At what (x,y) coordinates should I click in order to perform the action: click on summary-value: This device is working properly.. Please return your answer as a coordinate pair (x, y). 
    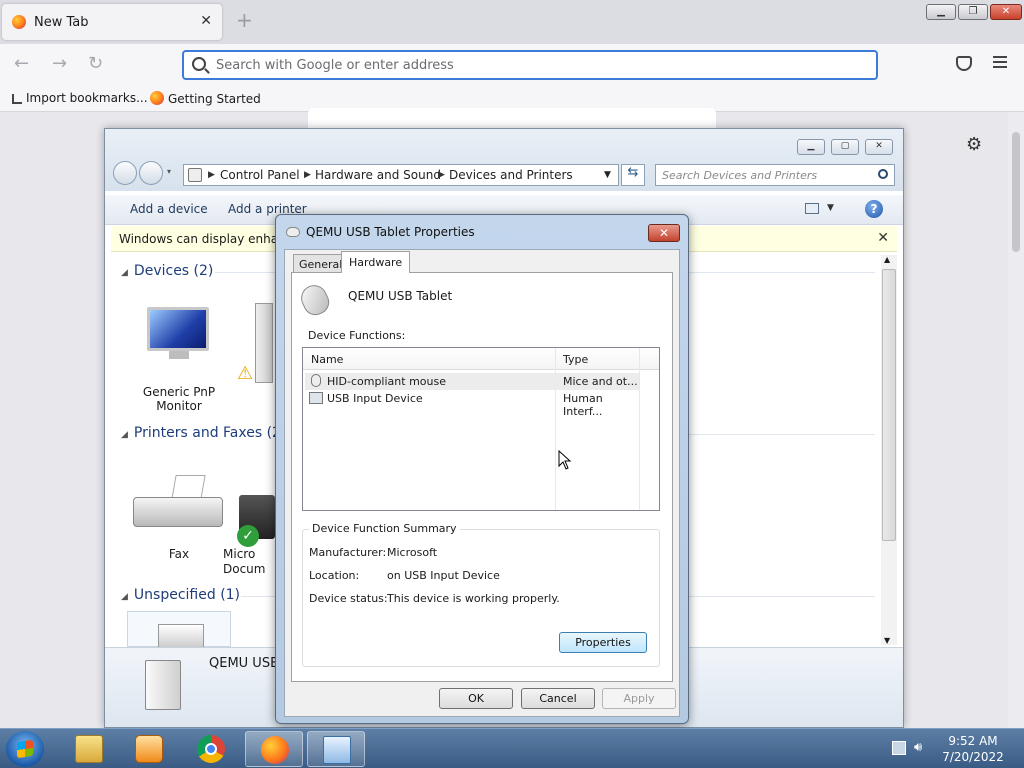
    Looking at the image, I should click on (473, 598).